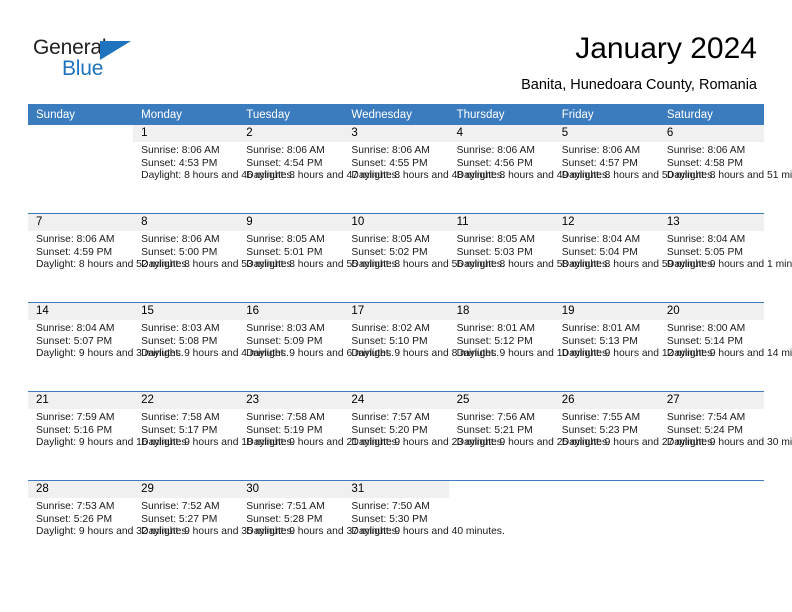  I want to click on daylight-text: Daylight: 8 hours and 52 minutes., so click(113, 265).